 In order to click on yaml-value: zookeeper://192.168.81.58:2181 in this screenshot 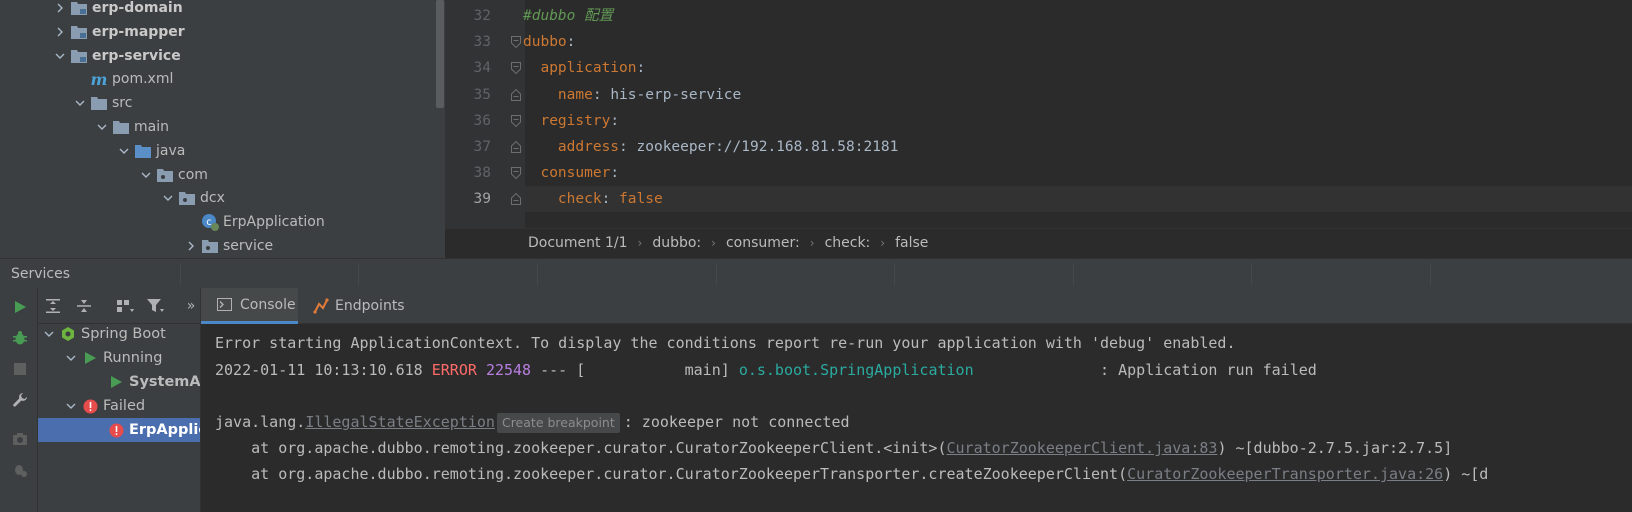, I will do `click(767, 147)`.